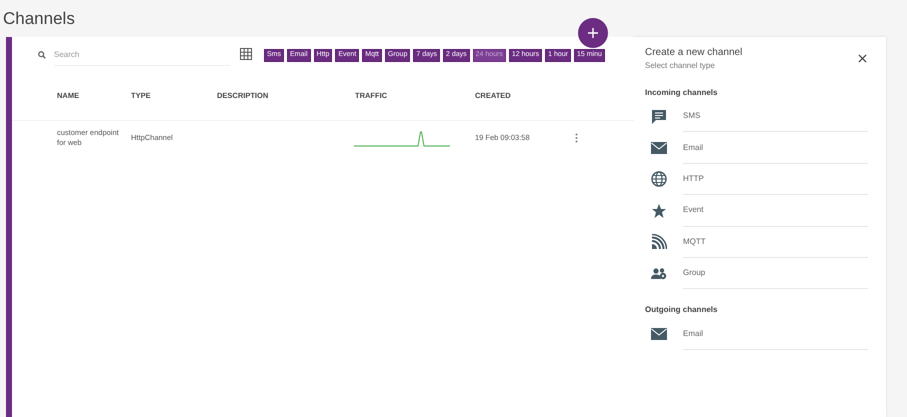  Describe the element at coordinates (659, 179) in the screenshot. I see `globe-icon` at that location.